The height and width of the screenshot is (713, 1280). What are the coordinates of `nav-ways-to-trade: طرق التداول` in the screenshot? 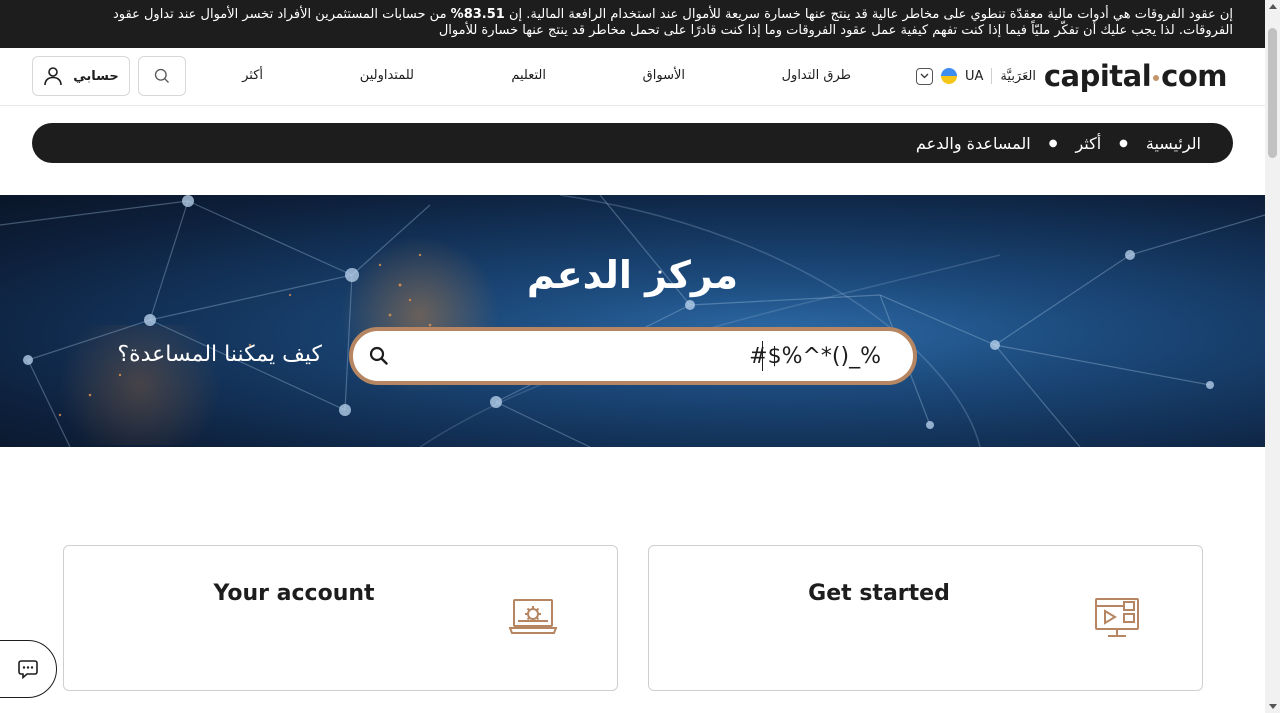 It's located at (816, 75).